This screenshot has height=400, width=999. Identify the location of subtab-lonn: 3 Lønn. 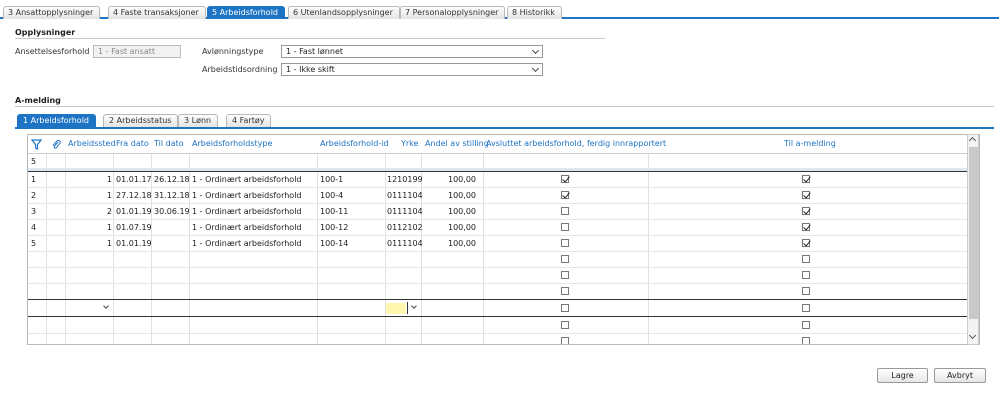
(198, 120).